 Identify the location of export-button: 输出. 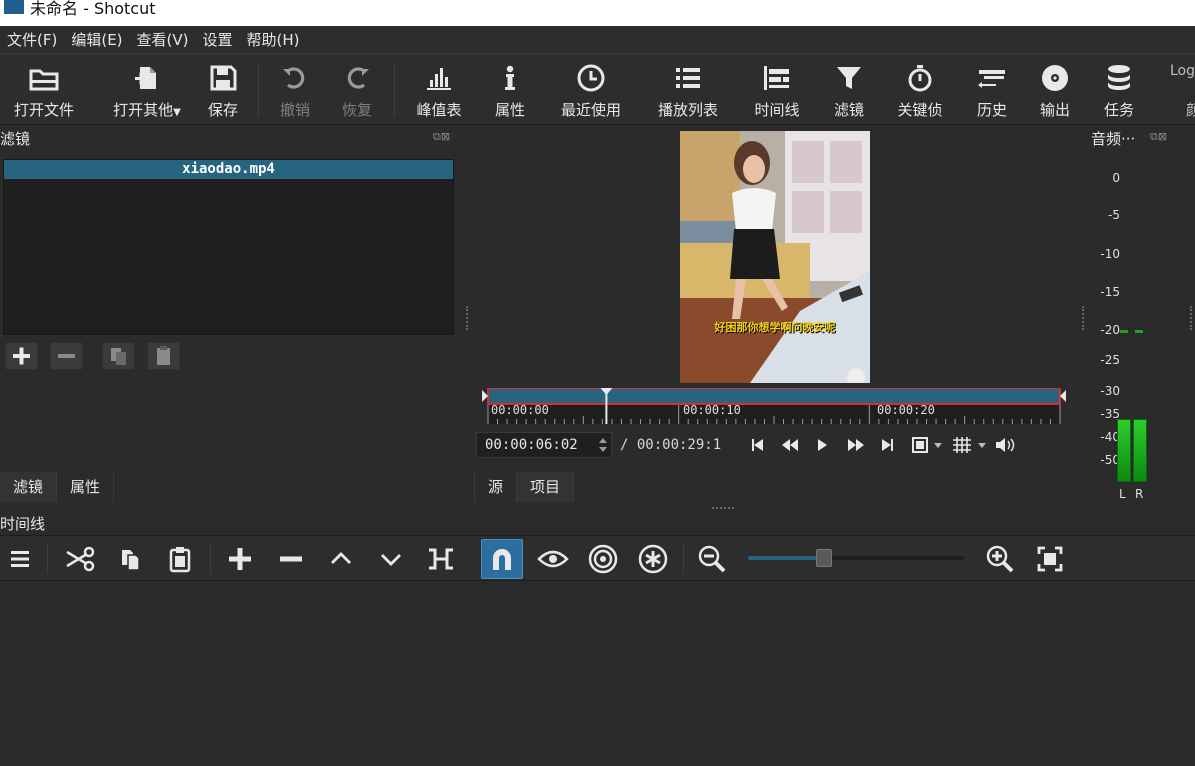
(1055, 90).